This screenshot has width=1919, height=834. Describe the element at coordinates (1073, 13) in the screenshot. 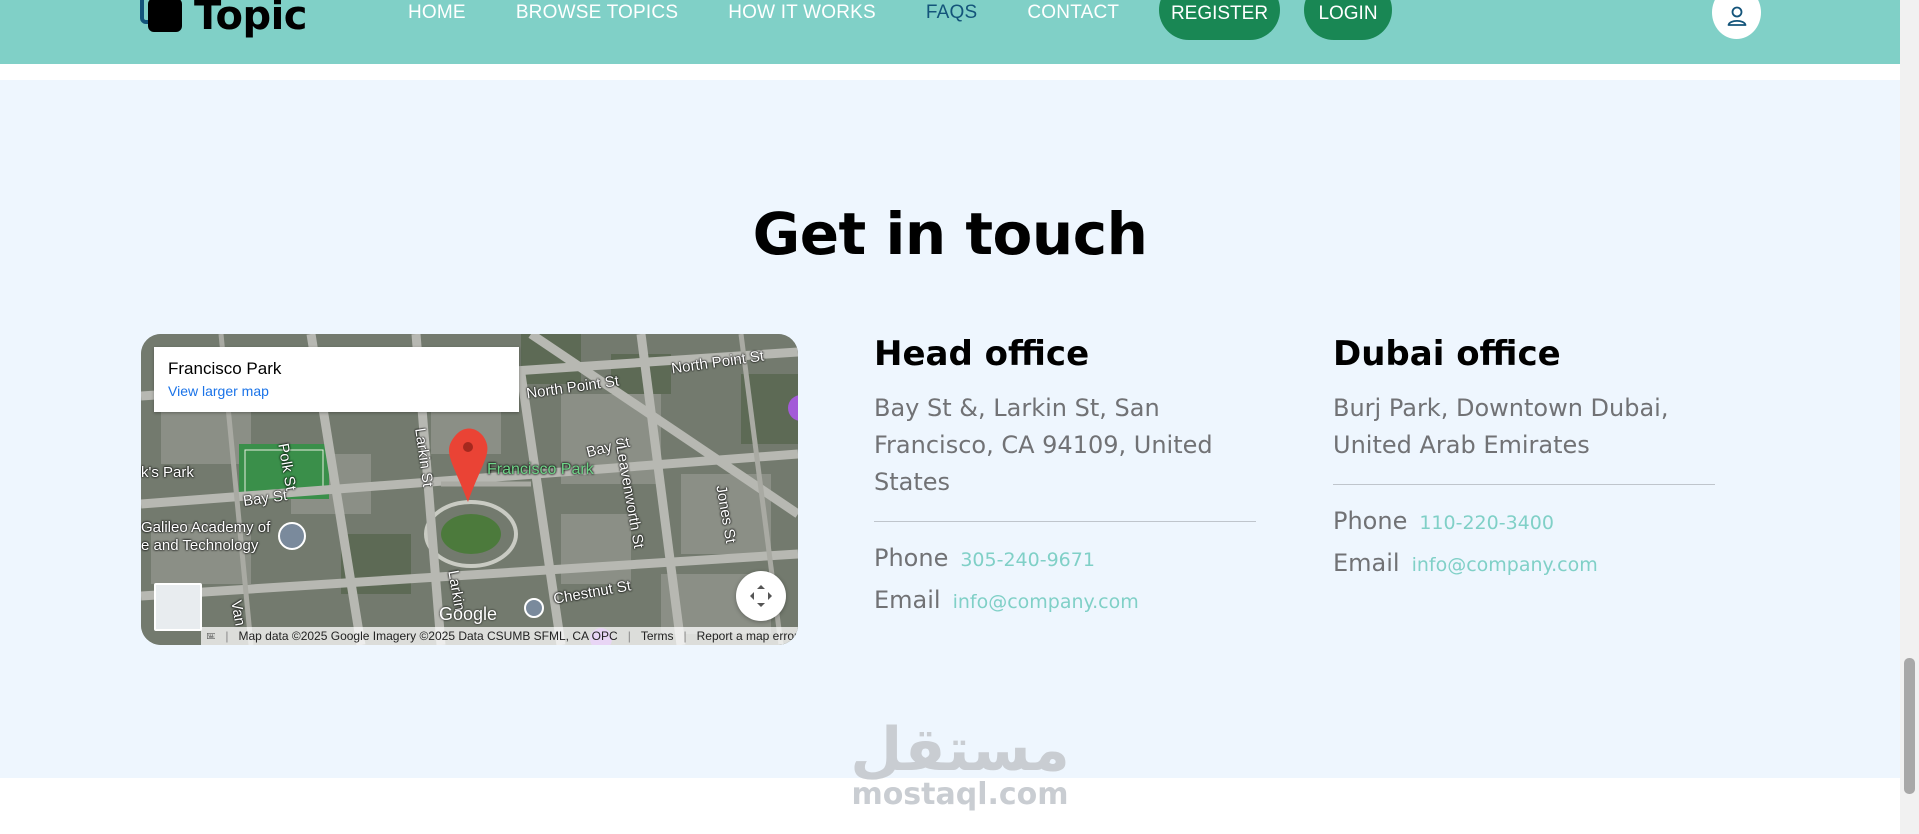

I see `nav-link-contact: CONTACT` at that location.